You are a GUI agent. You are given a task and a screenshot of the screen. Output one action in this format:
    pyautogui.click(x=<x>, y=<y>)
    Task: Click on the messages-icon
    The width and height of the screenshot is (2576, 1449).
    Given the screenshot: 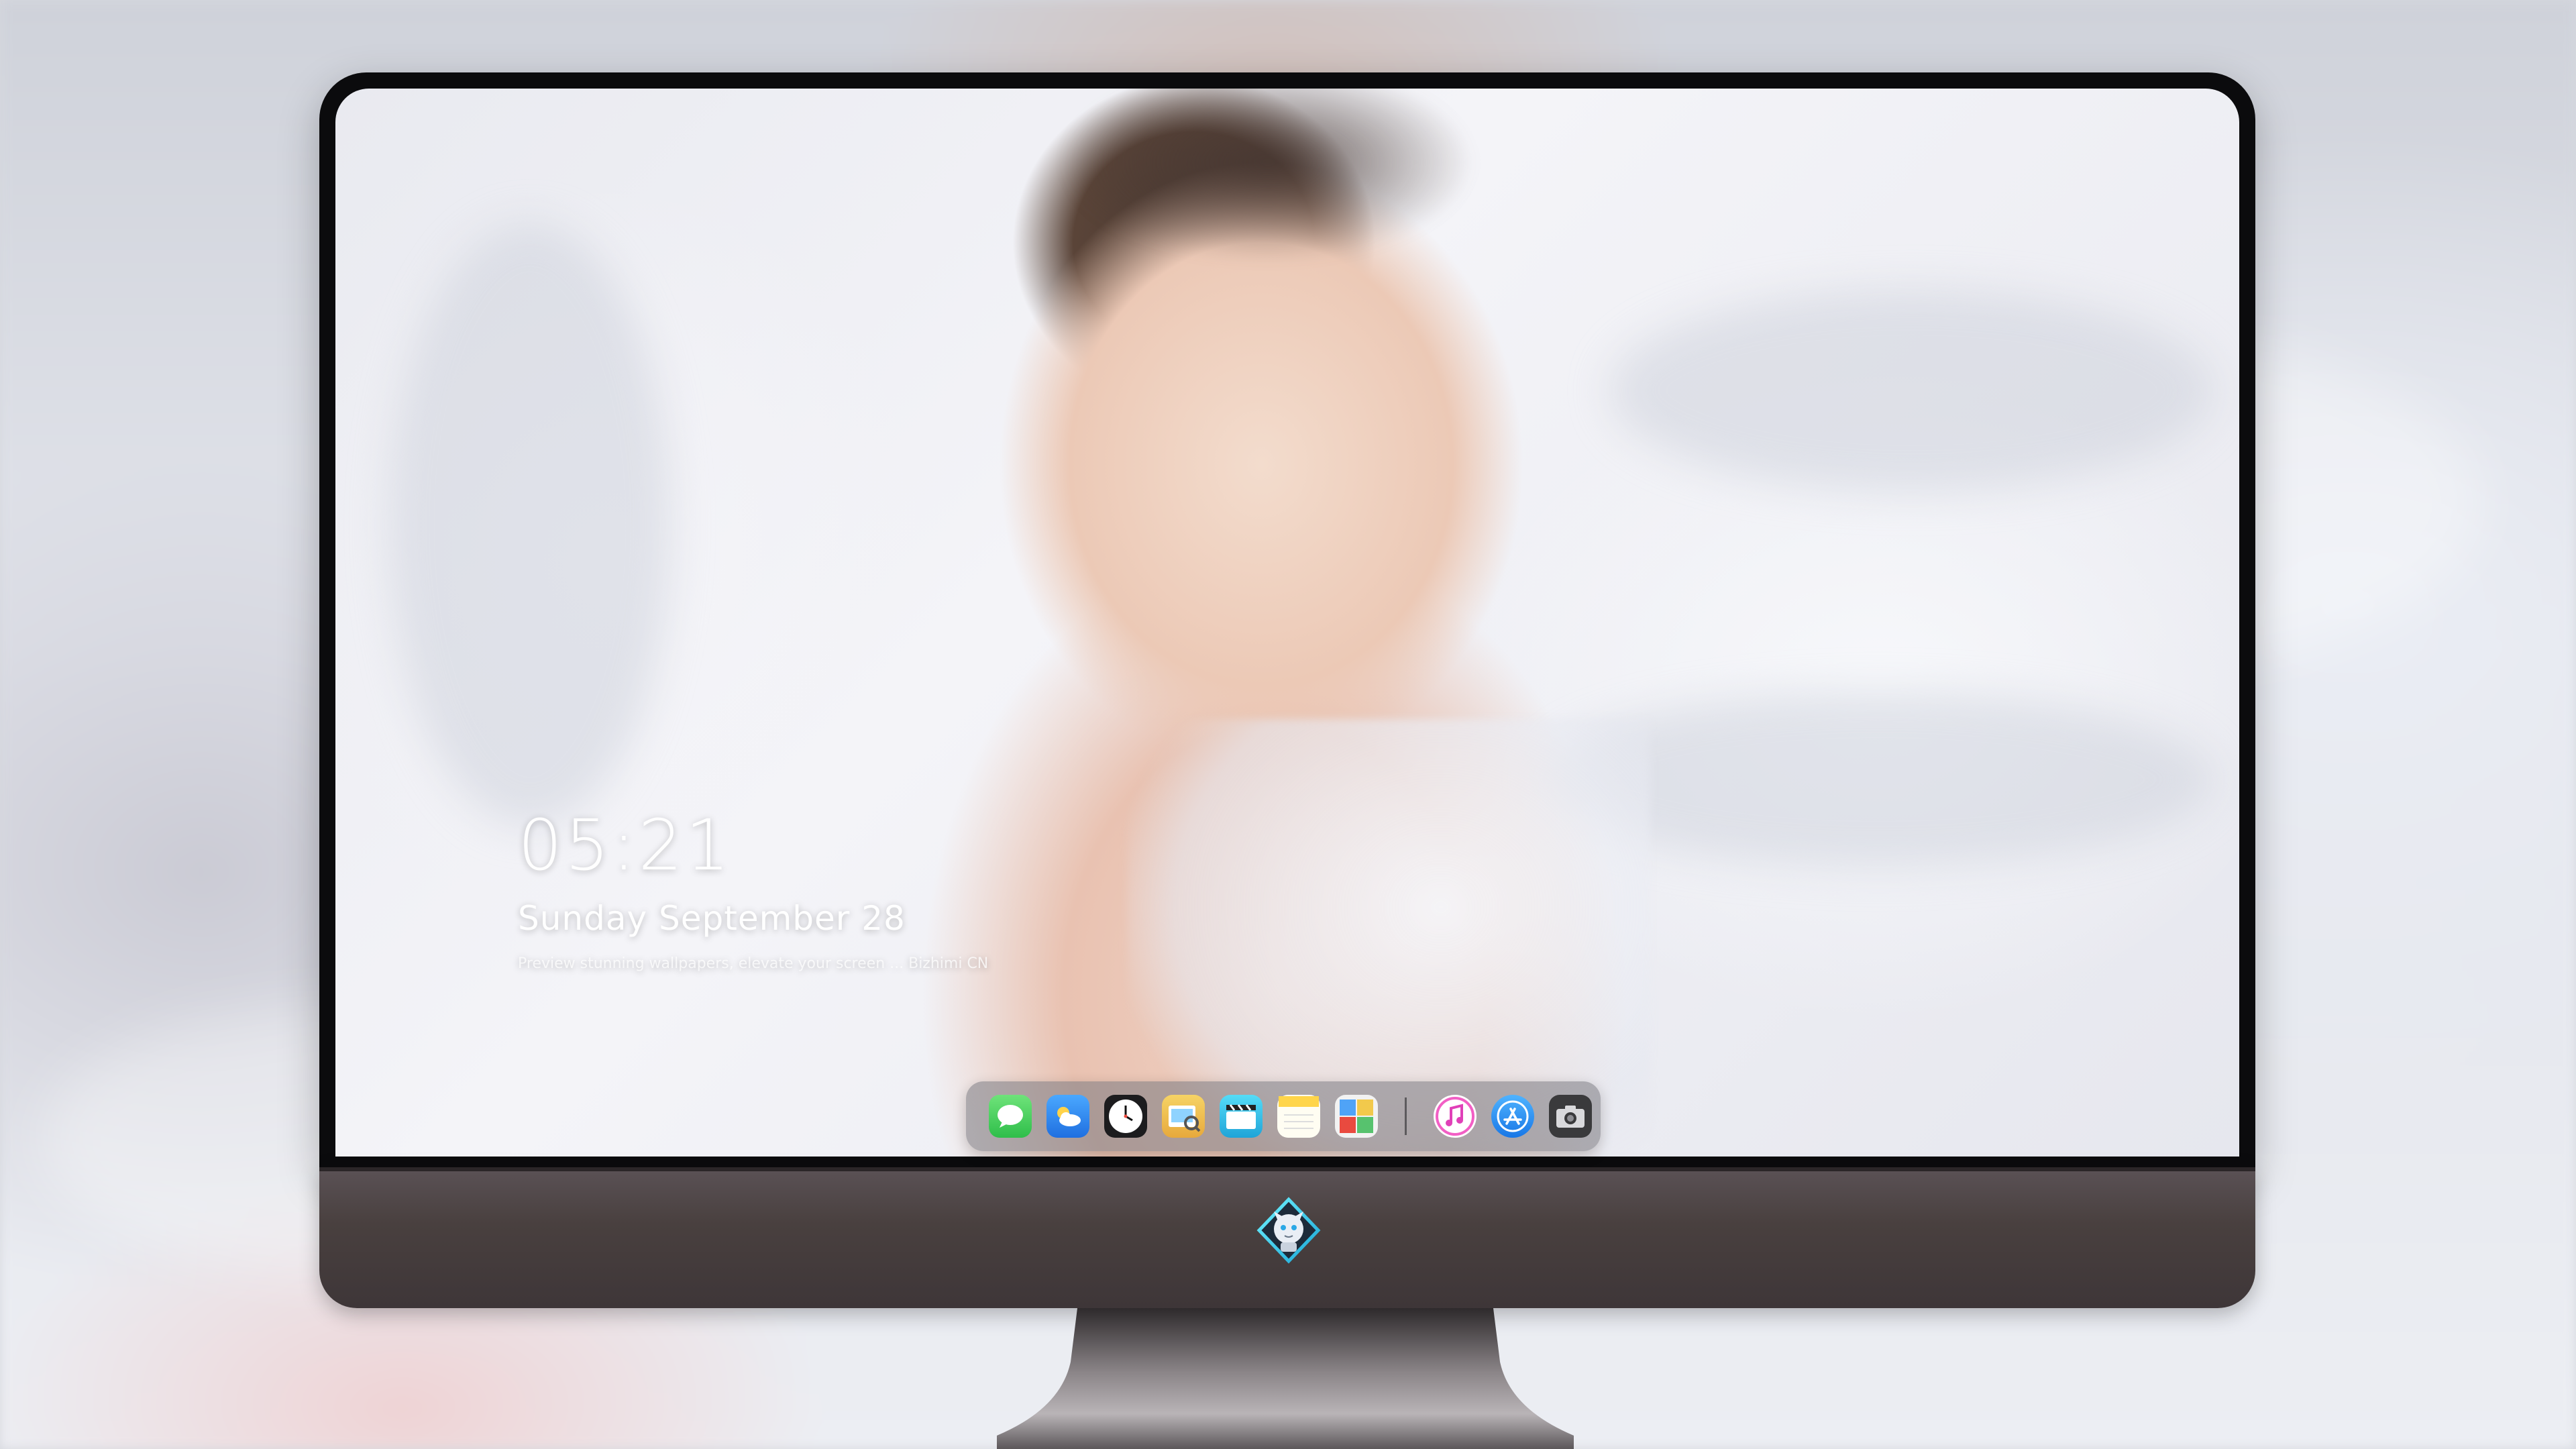 What is the action you would take?
    pyautogui.click(x=1010, y=1116)
    